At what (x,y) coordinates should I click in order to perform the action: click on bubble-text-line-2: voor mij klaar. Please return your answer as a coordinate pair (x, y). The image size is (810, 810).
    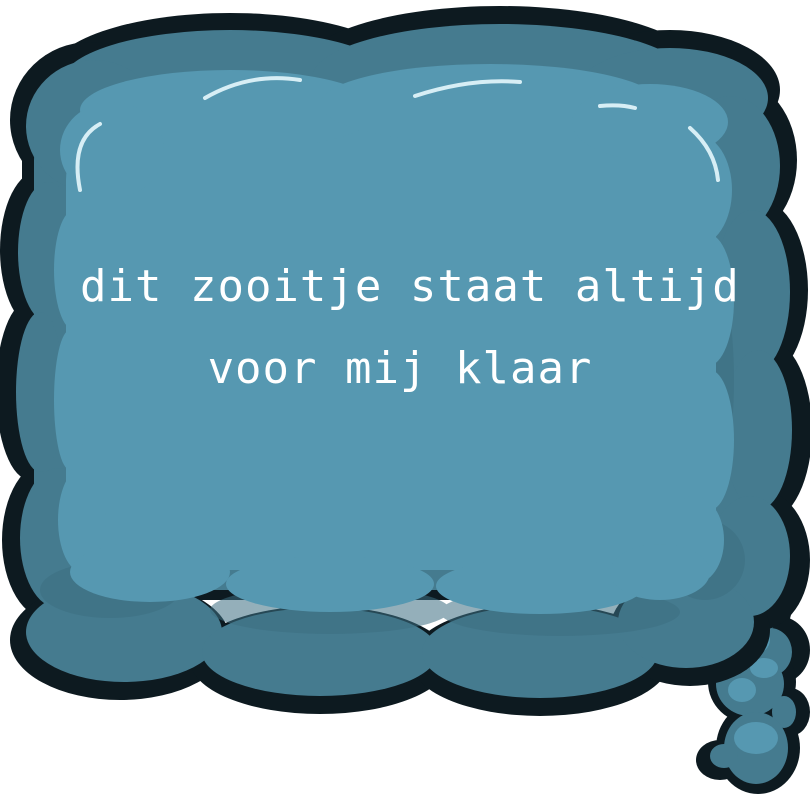
    Looking at the image, I should click on (400, 368).